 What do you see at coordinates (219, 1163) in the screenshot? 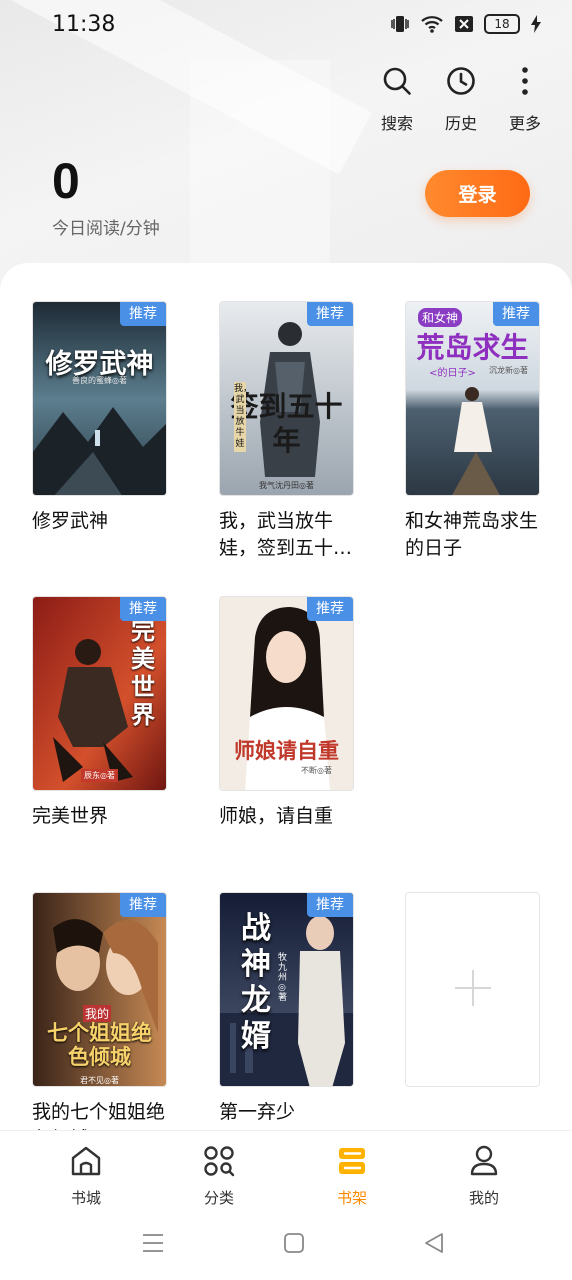
I see `category-icon` at bounding box center [219, 1163].